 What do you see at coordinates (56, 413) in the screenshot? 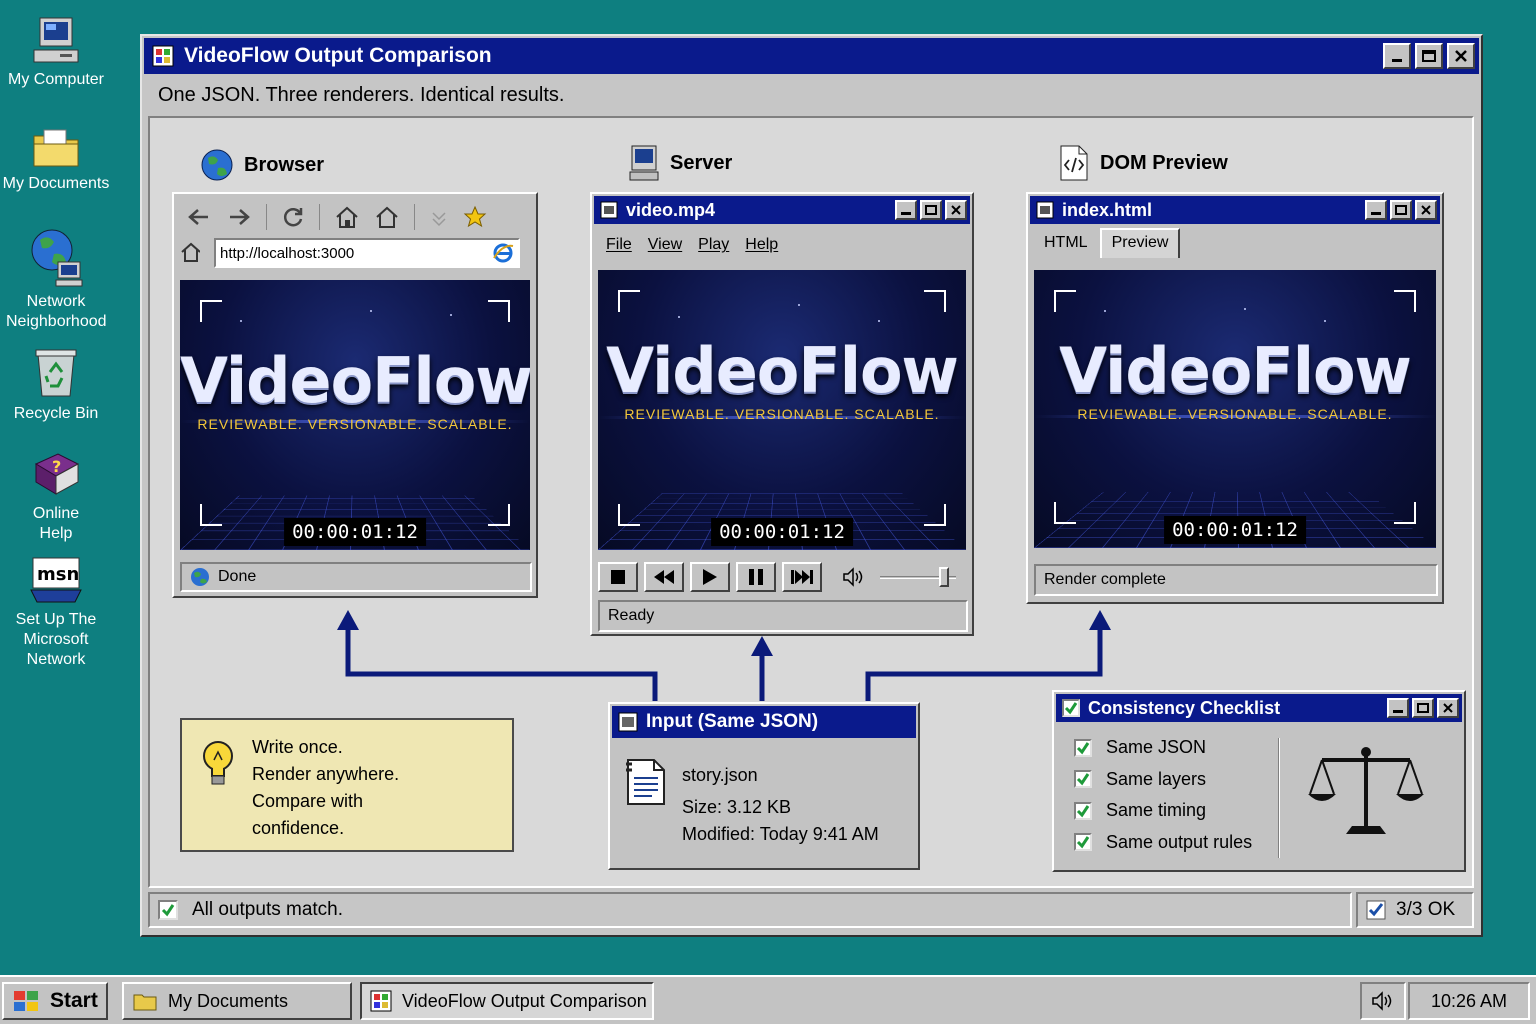
I see `desktop-icon-label: Recycle Bin` at bounding box center [56, 413].